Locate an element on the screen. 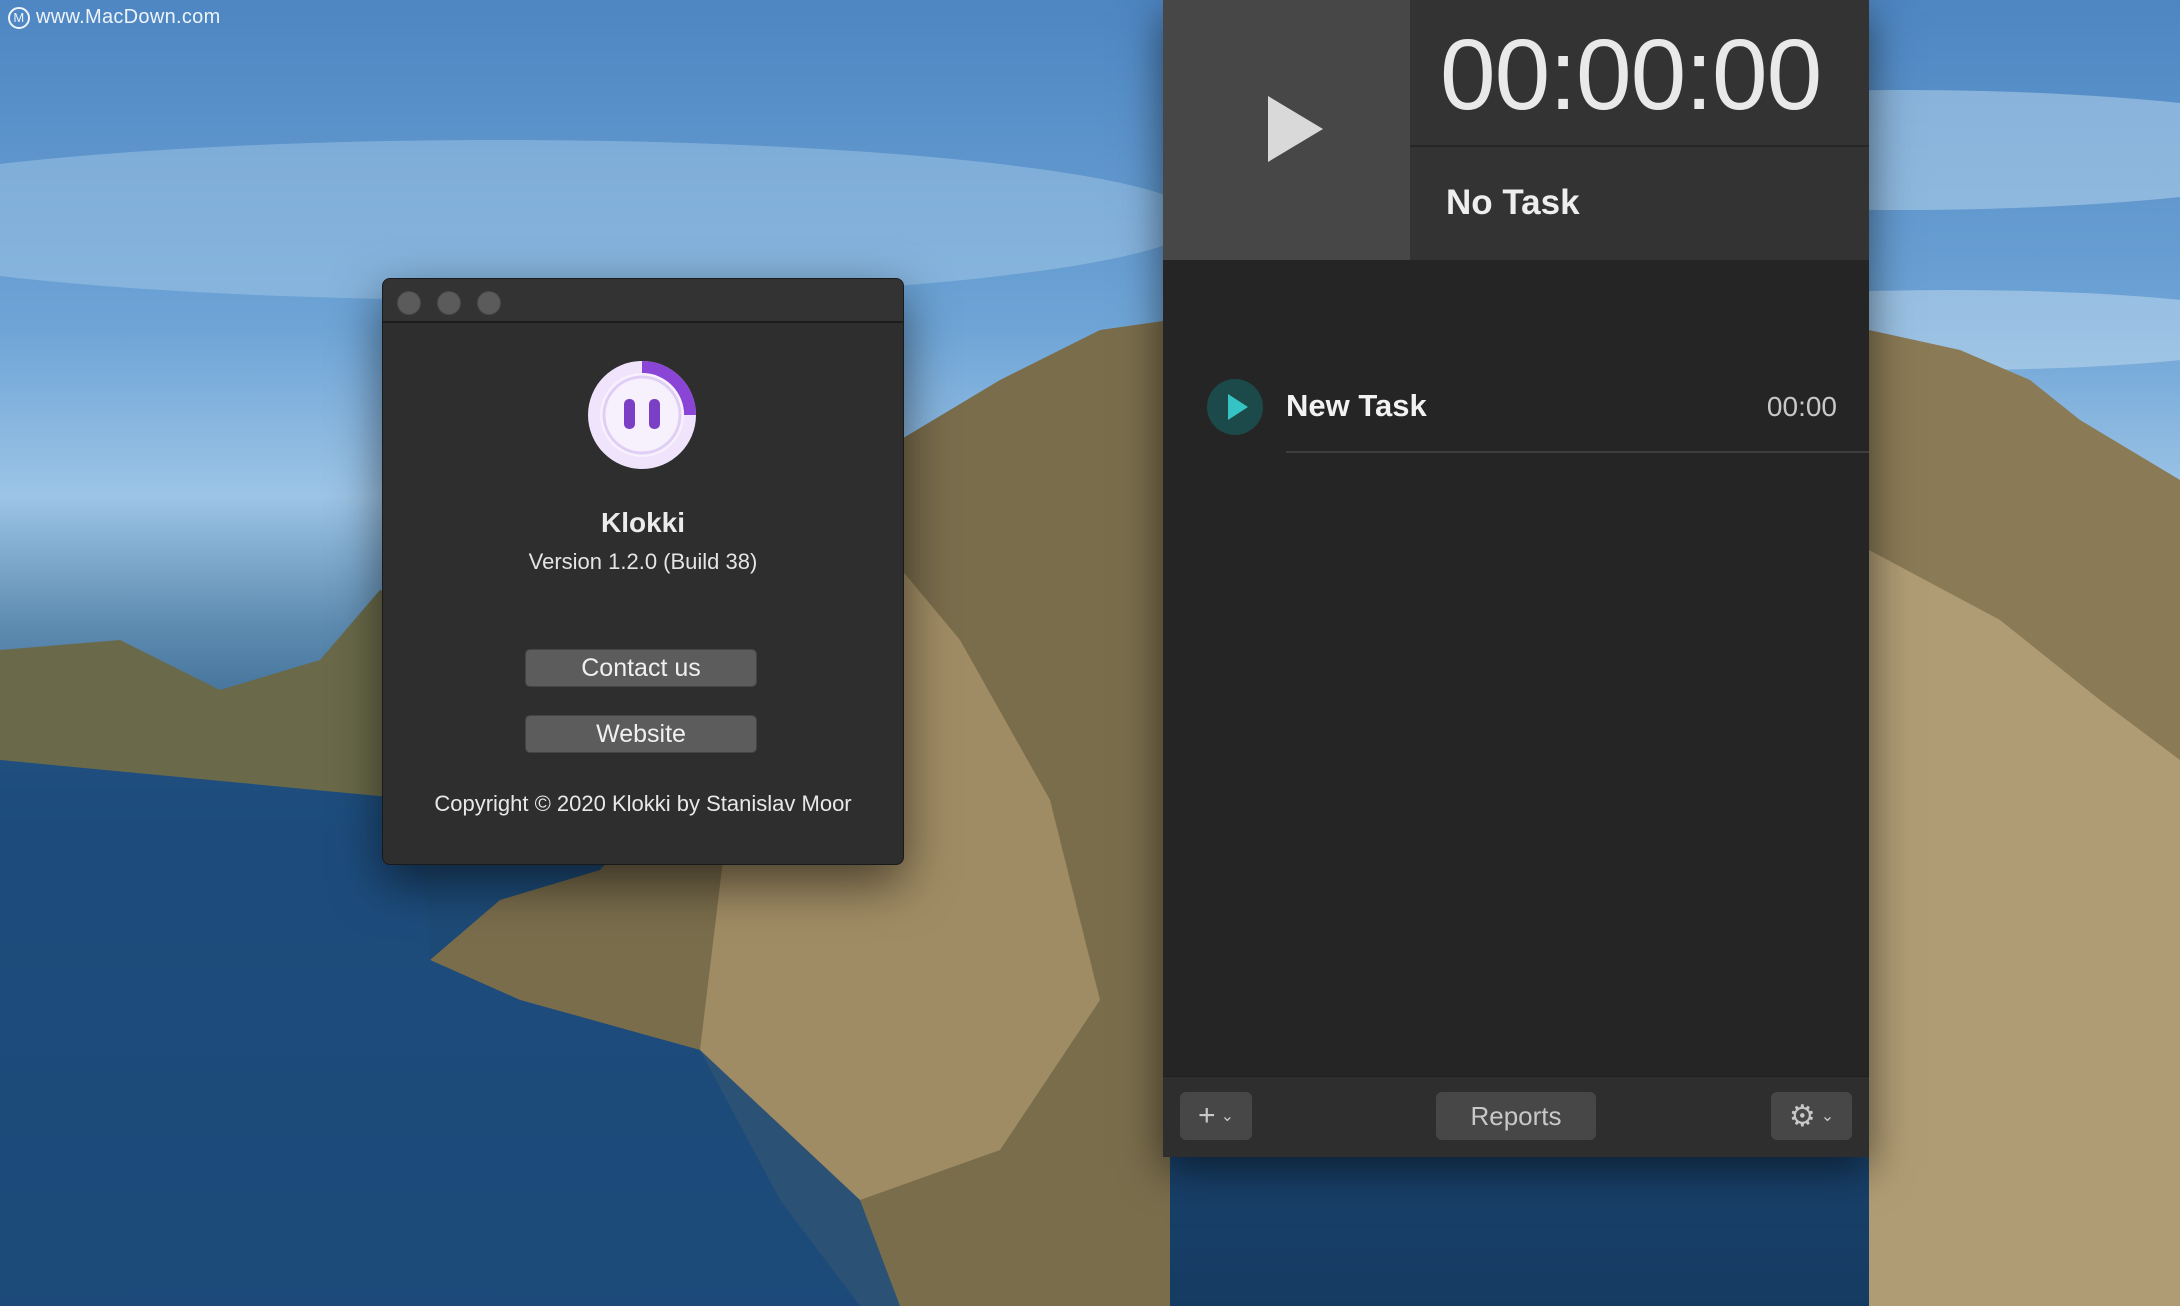  settings-button: ⚙ ⌄ is located at coordinates (1811, 1116).